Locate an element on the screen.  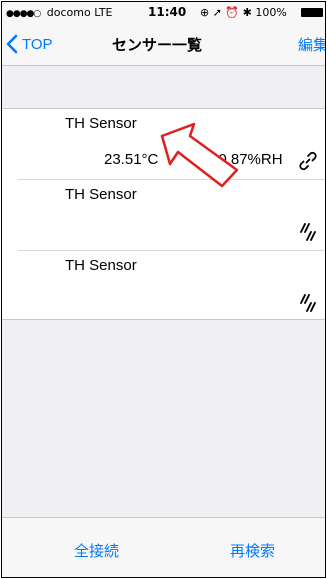
connect-all-button: 全接続 is located at coordinates (96, 550).